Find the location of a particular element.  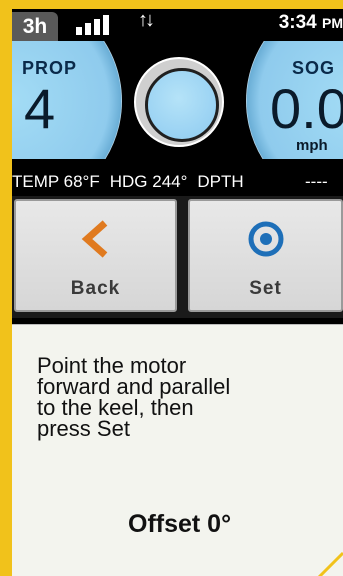

profile-badge: 3h is located at coordinates (35, 27).